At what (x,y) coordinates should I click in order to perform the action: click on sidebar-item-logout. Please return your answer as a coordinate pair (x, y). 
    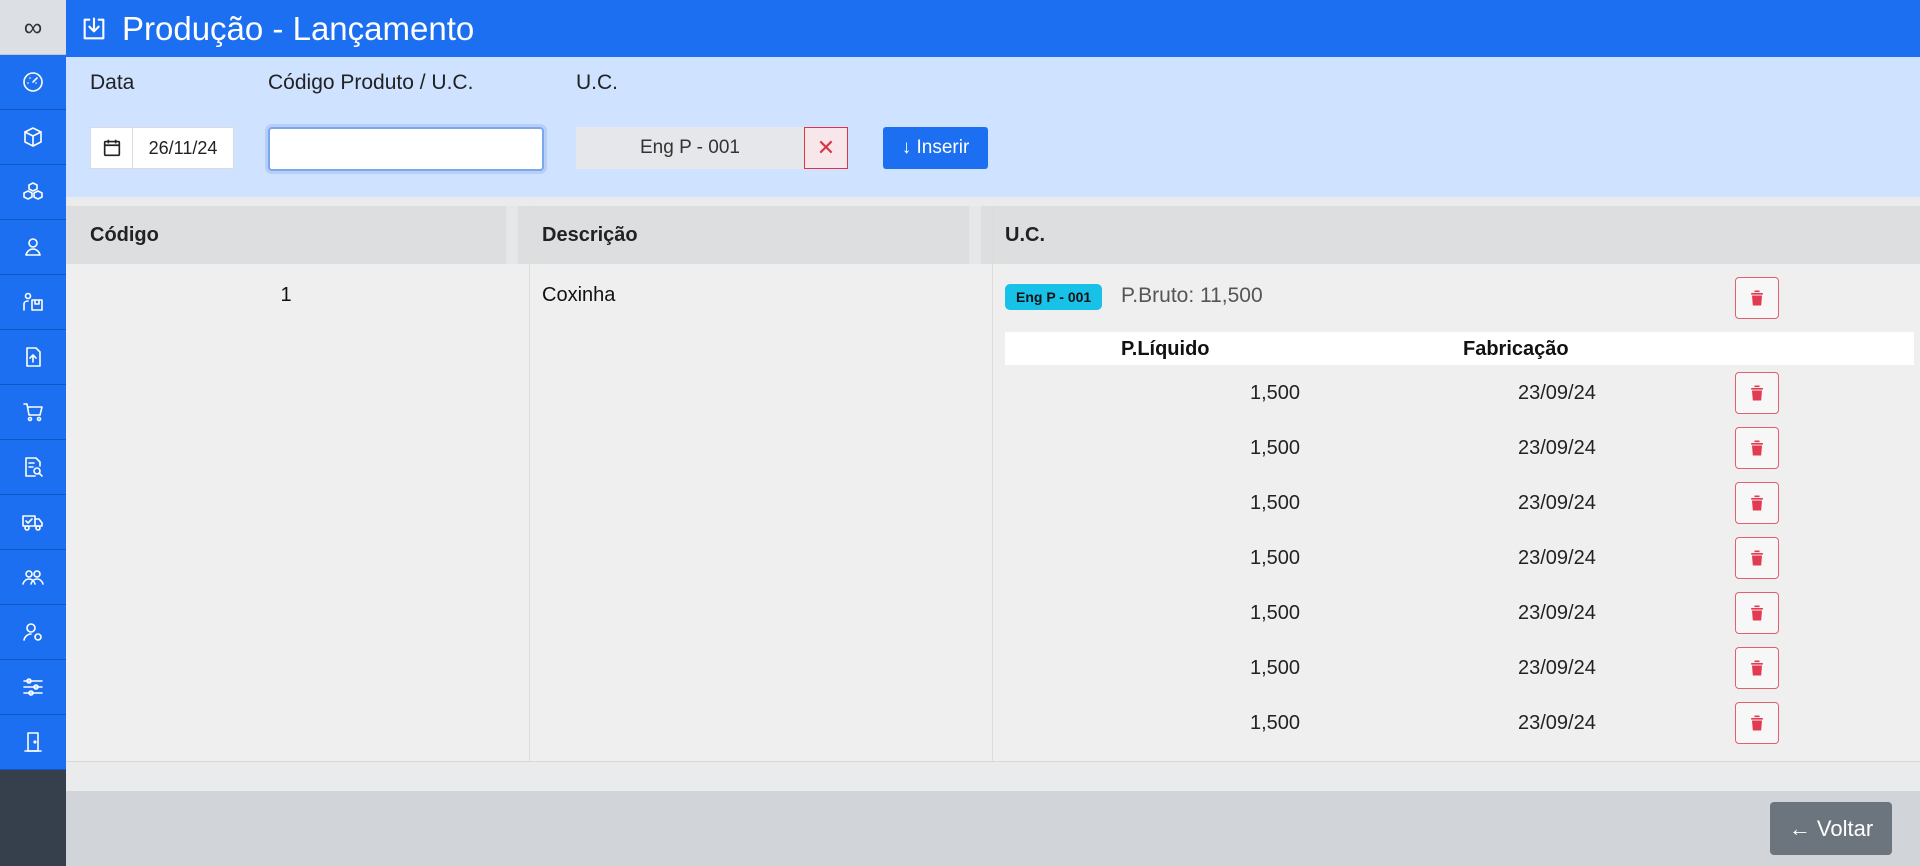
    Looking at the image, I should click on (33, 742).